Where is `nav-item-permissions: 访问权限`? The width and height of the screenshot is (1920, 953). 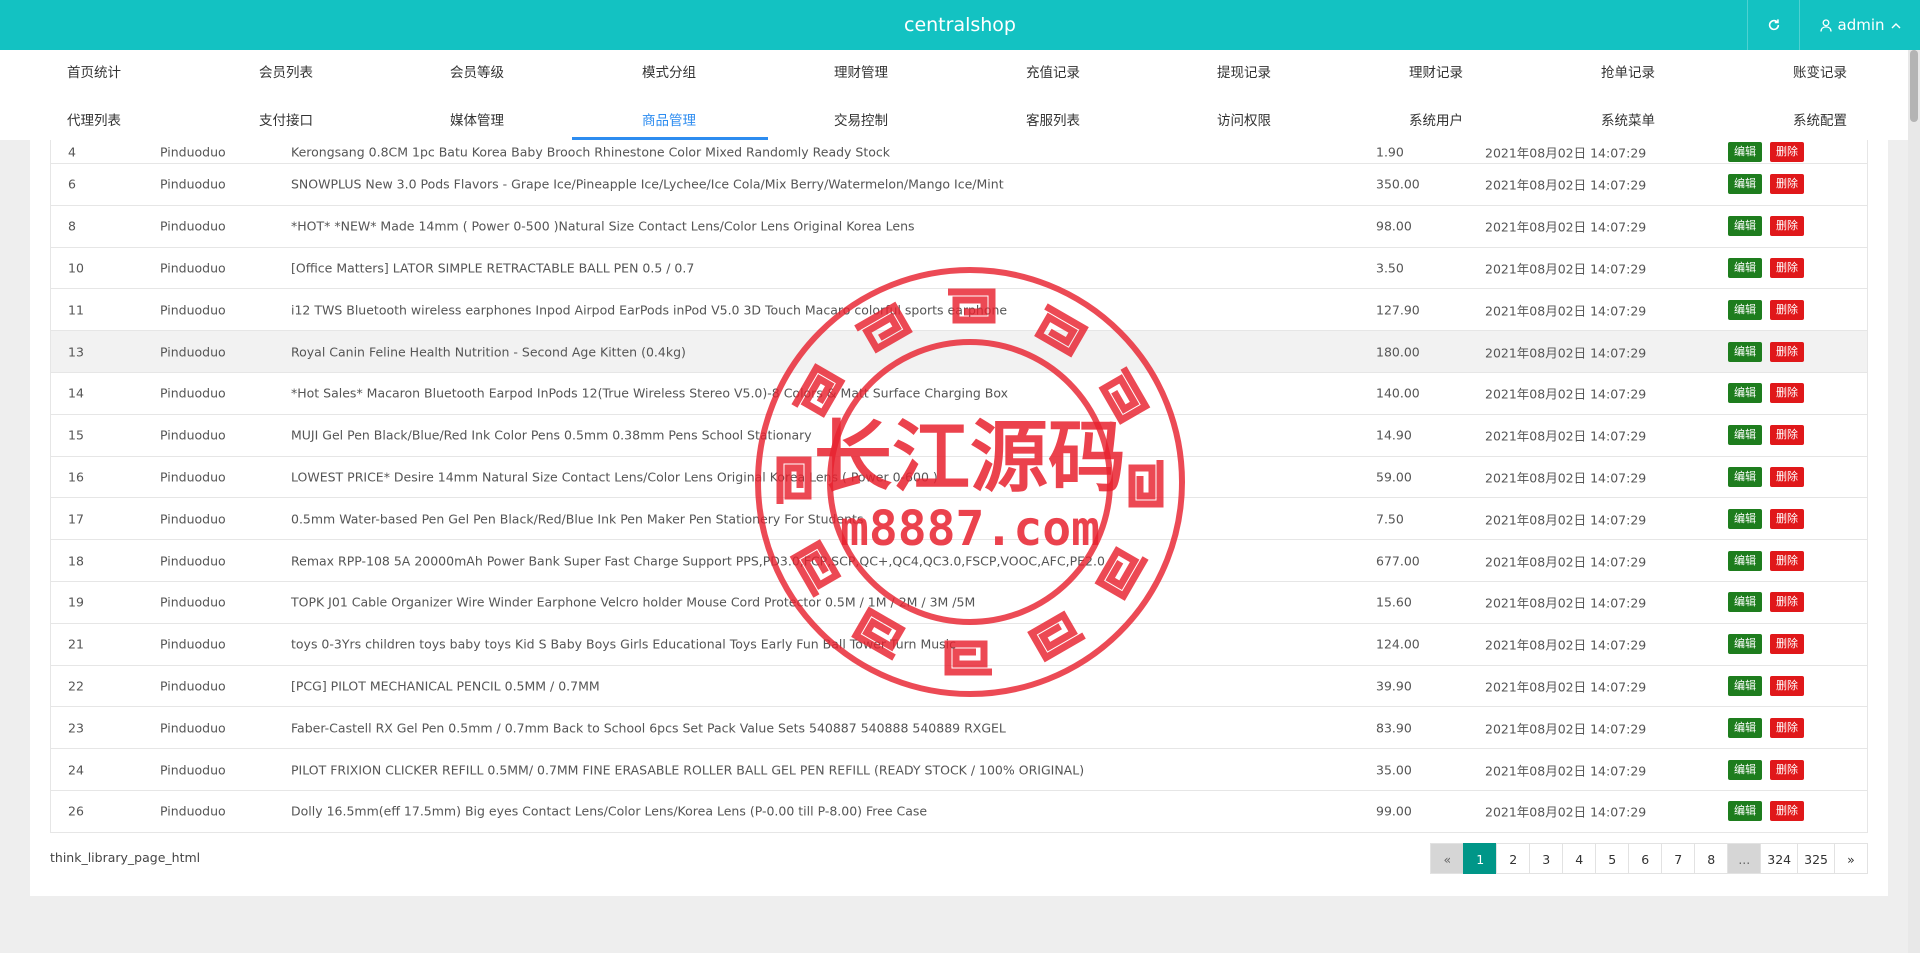 nav-item-permissions: 访问权限 is located at coordinates (1312, 121).